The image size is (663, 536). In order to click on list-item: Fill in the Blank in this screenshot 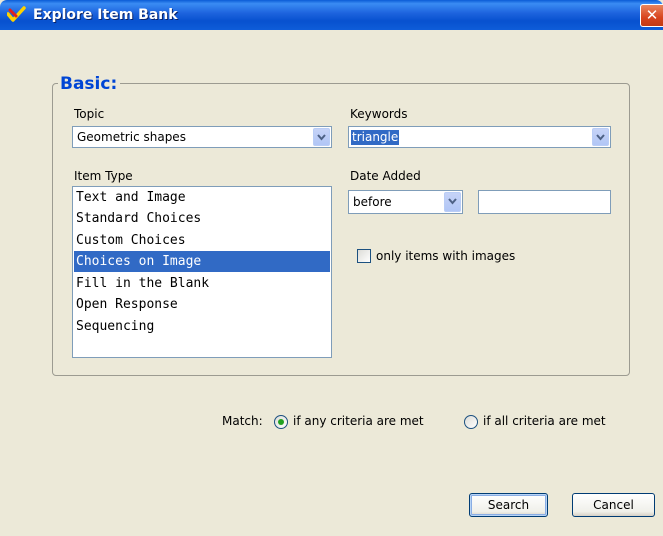, I will do `click(202, 283)`.